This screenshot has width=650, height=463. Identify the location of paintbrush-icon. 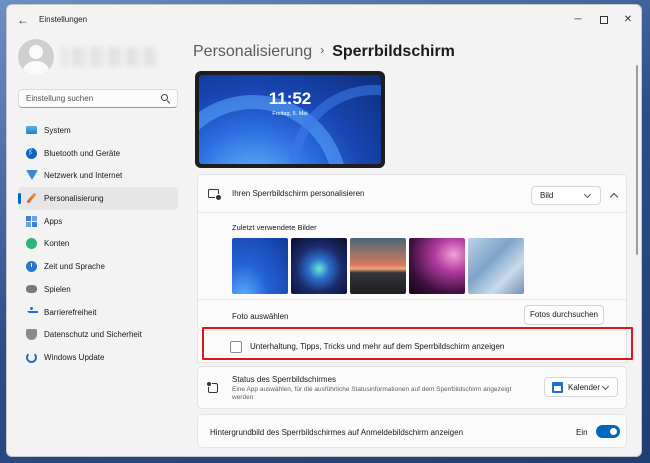
(31, 198).